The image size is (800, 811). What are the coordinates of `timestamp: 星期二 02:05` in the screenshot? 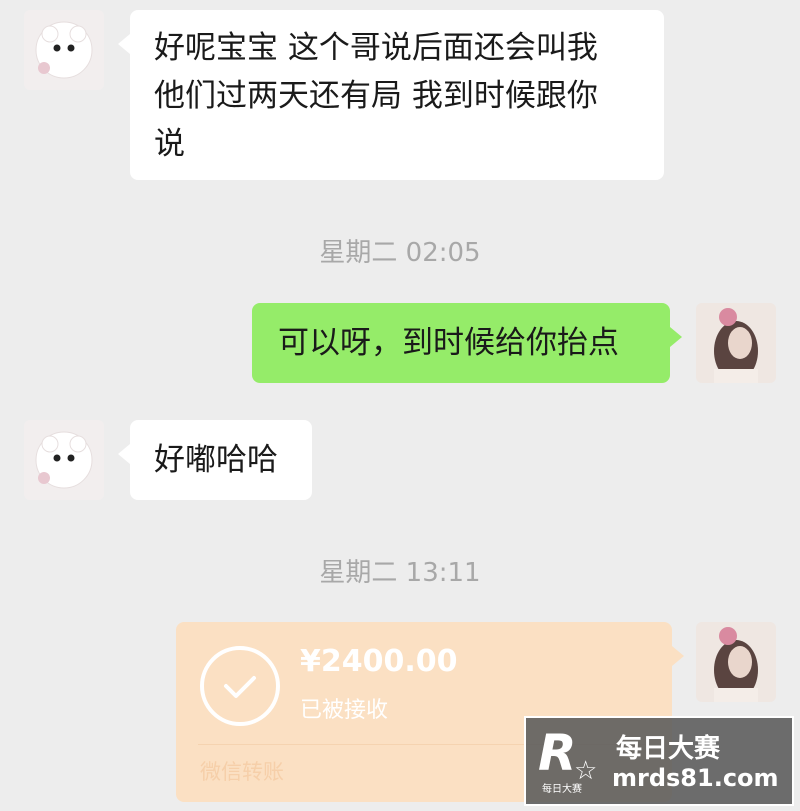 It's located at (400, 253).